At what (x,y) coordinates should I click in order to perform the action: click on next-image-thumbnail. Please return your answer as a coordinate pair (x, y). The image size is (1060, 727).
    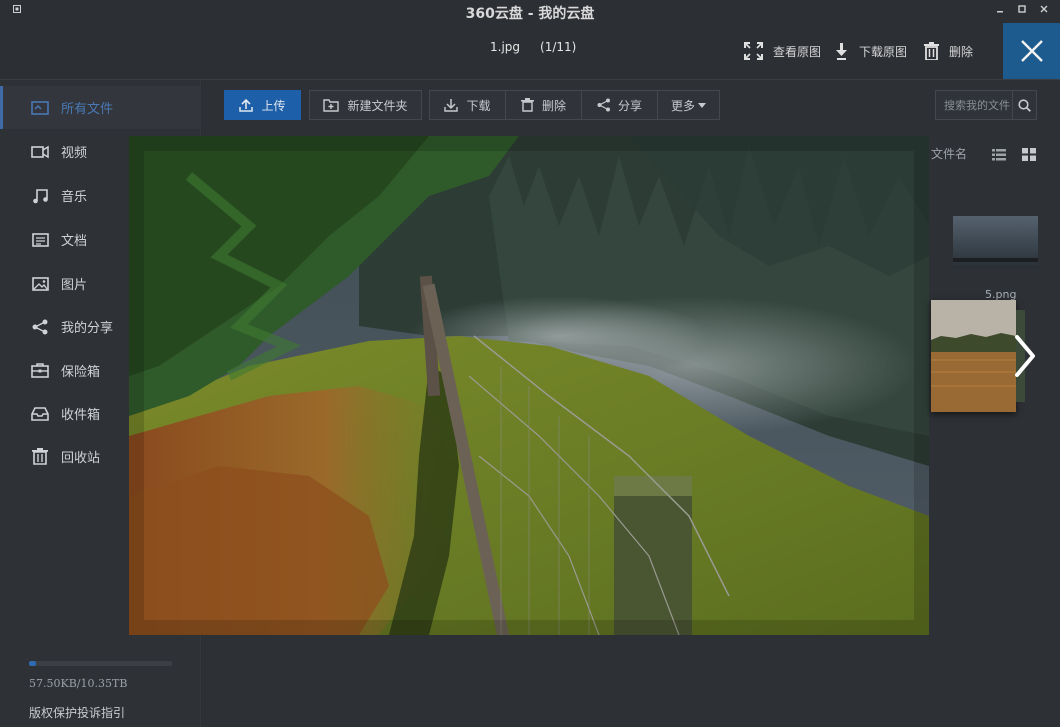
    Looking at the image, I should click on (973, 356).